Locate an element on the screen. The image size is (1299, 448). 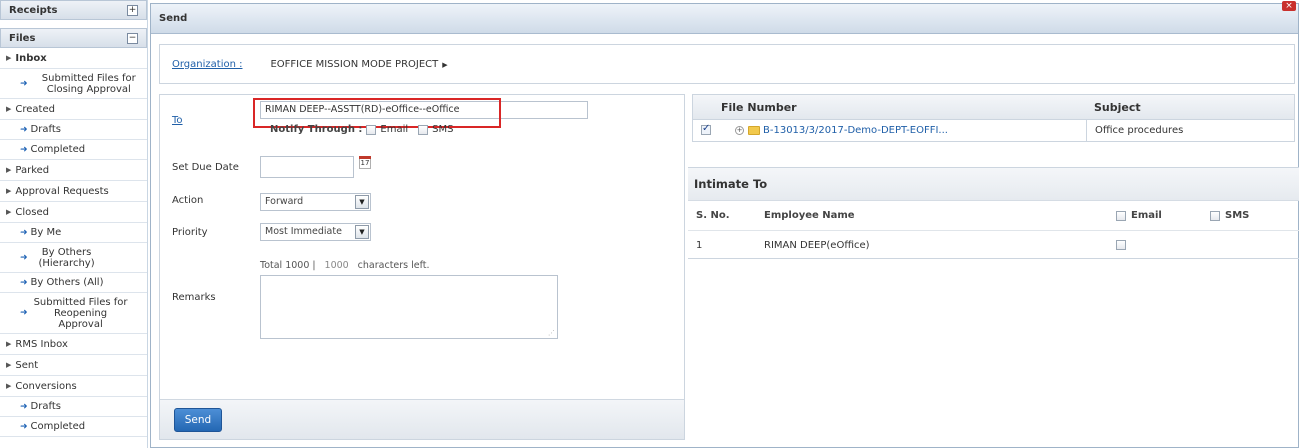
intimate-table-header: S. No. Employee Name Email SMS is located at coordinates (993, 216).